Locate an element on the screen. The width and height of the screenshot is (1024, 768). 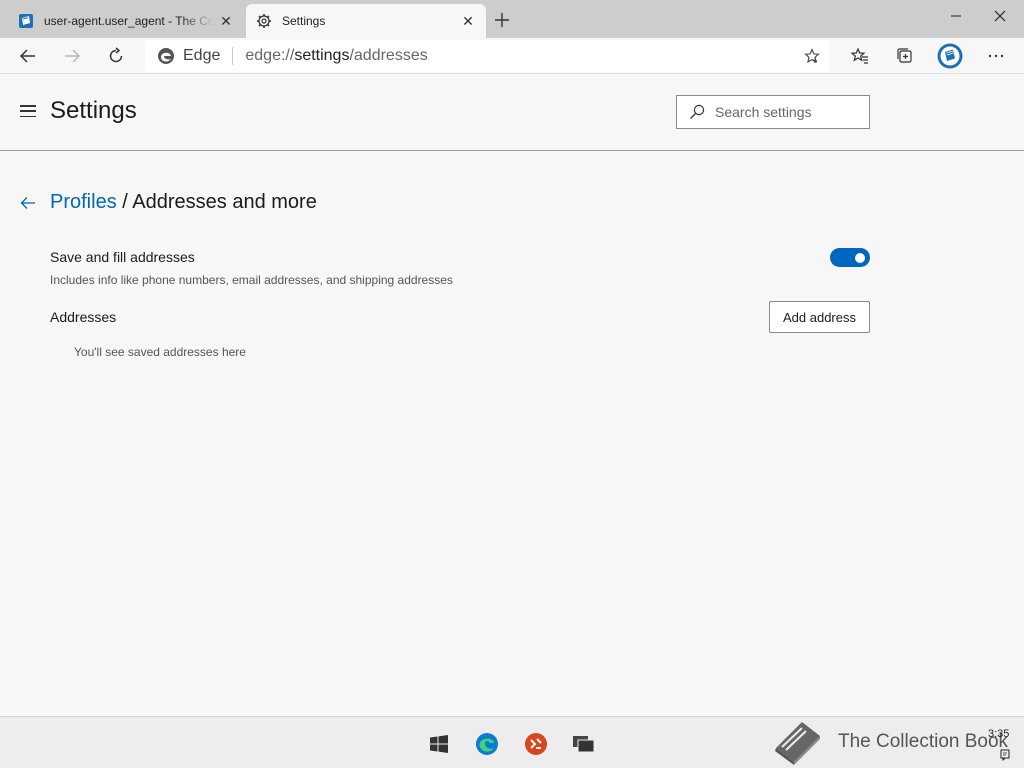
settings-header: Settings is located at coordinates (512, 113).